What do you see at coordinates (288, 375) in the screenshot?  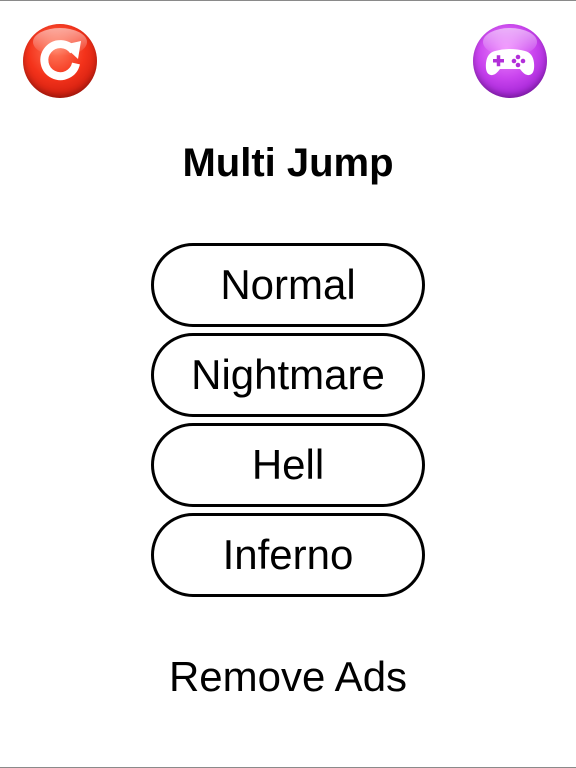 I see `mode-nightmare-button: Nightmare` at bounding box center [288, 375].